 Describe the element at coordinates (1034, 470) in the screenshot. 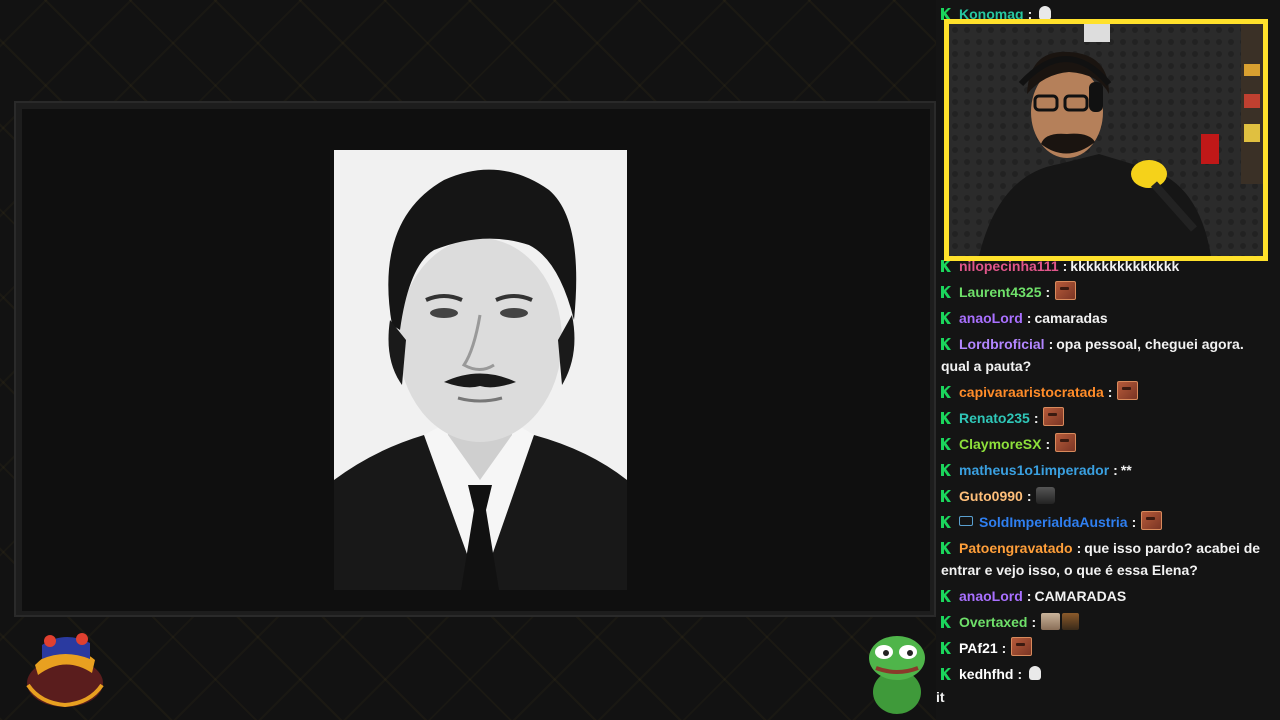

I see `chat-username: matheus1o1imperador` at that location.